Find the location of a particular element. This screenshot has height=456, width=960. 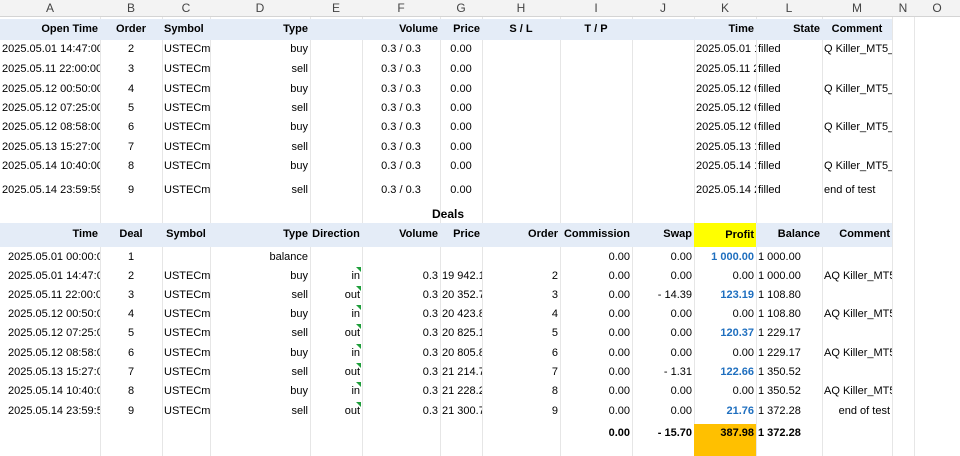

column-header-j: J is located at coordinates (663, 8).